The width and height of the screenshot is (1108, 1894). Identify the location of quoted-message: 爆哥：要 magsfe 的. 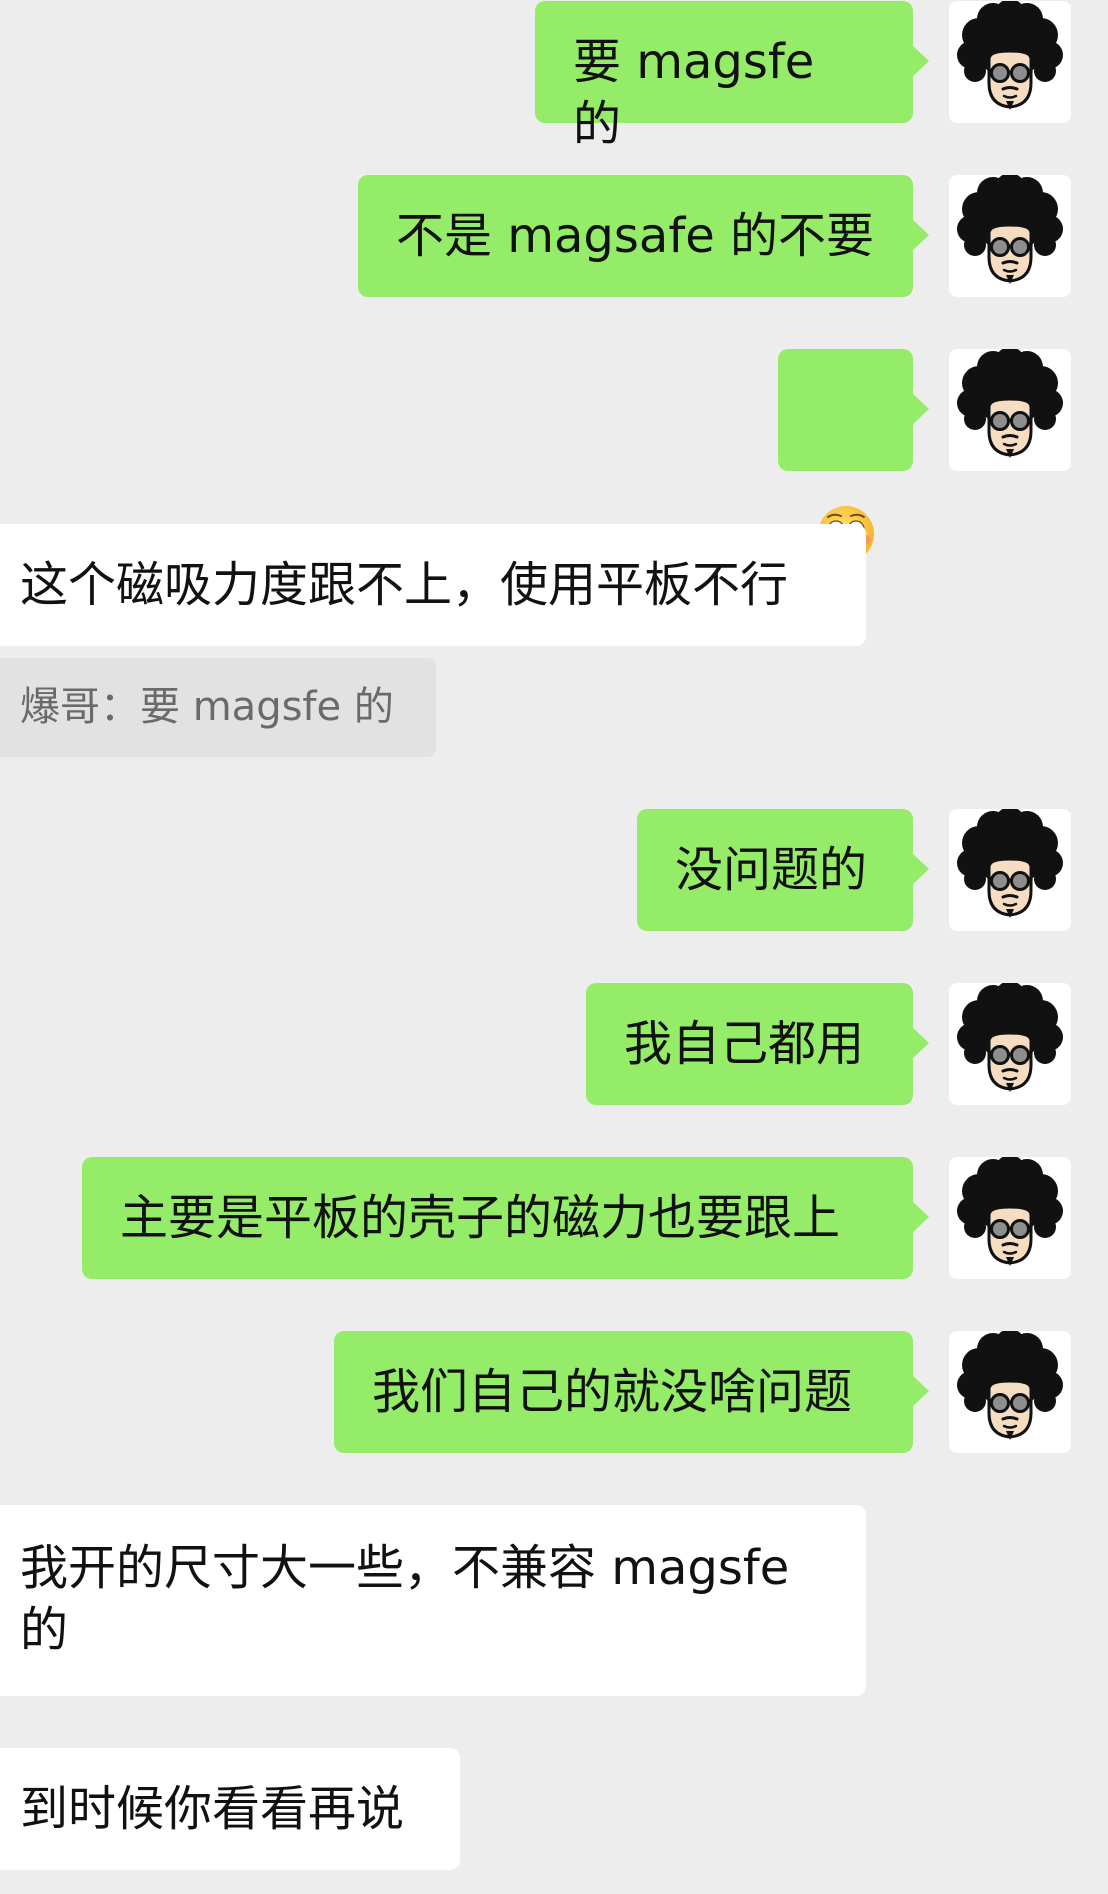
(218, 707).